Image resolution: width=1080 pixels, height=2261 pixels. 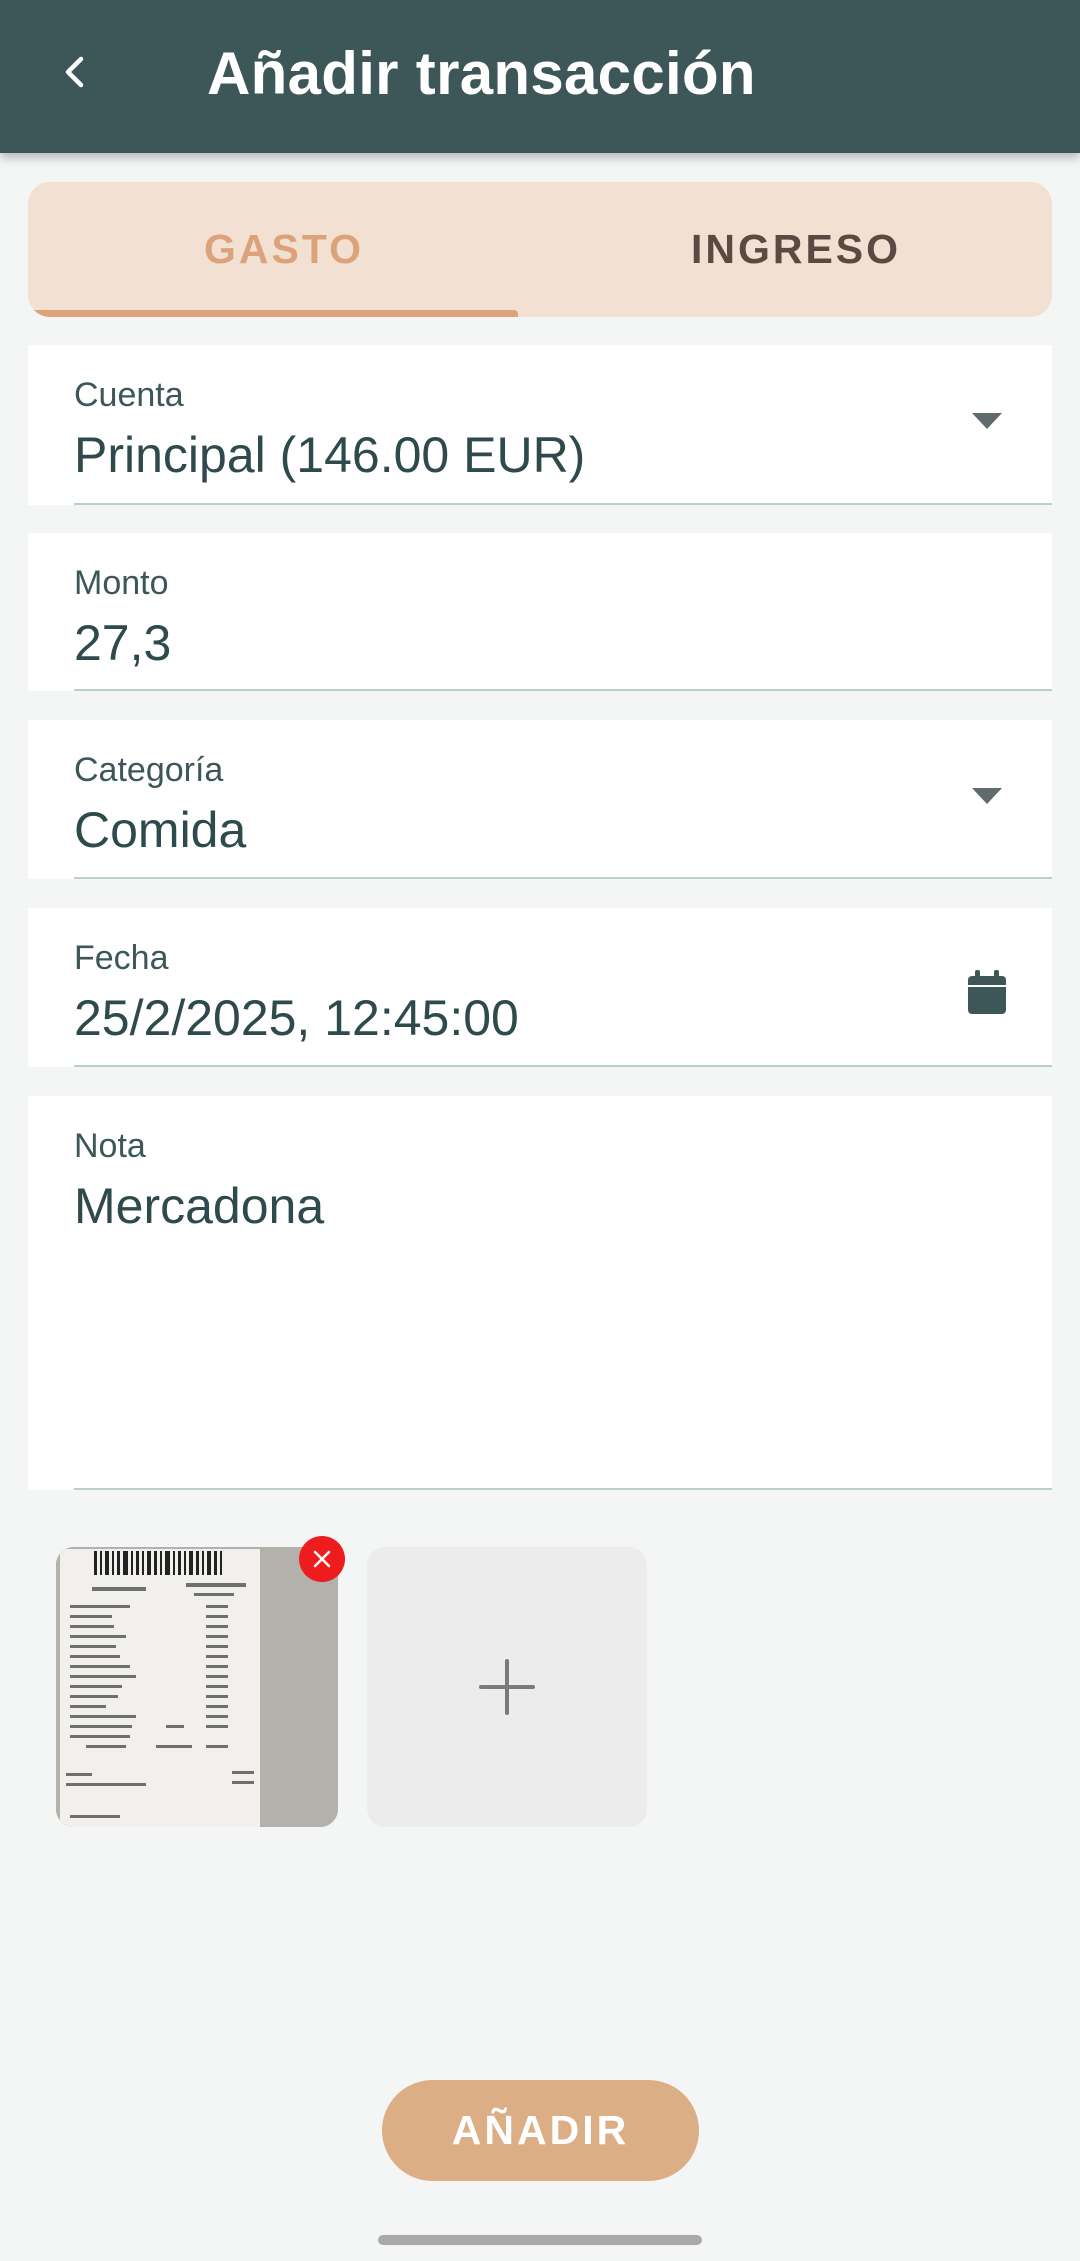 I want to click on app-bar: Añadir transacción, so click(x=540, y=76).